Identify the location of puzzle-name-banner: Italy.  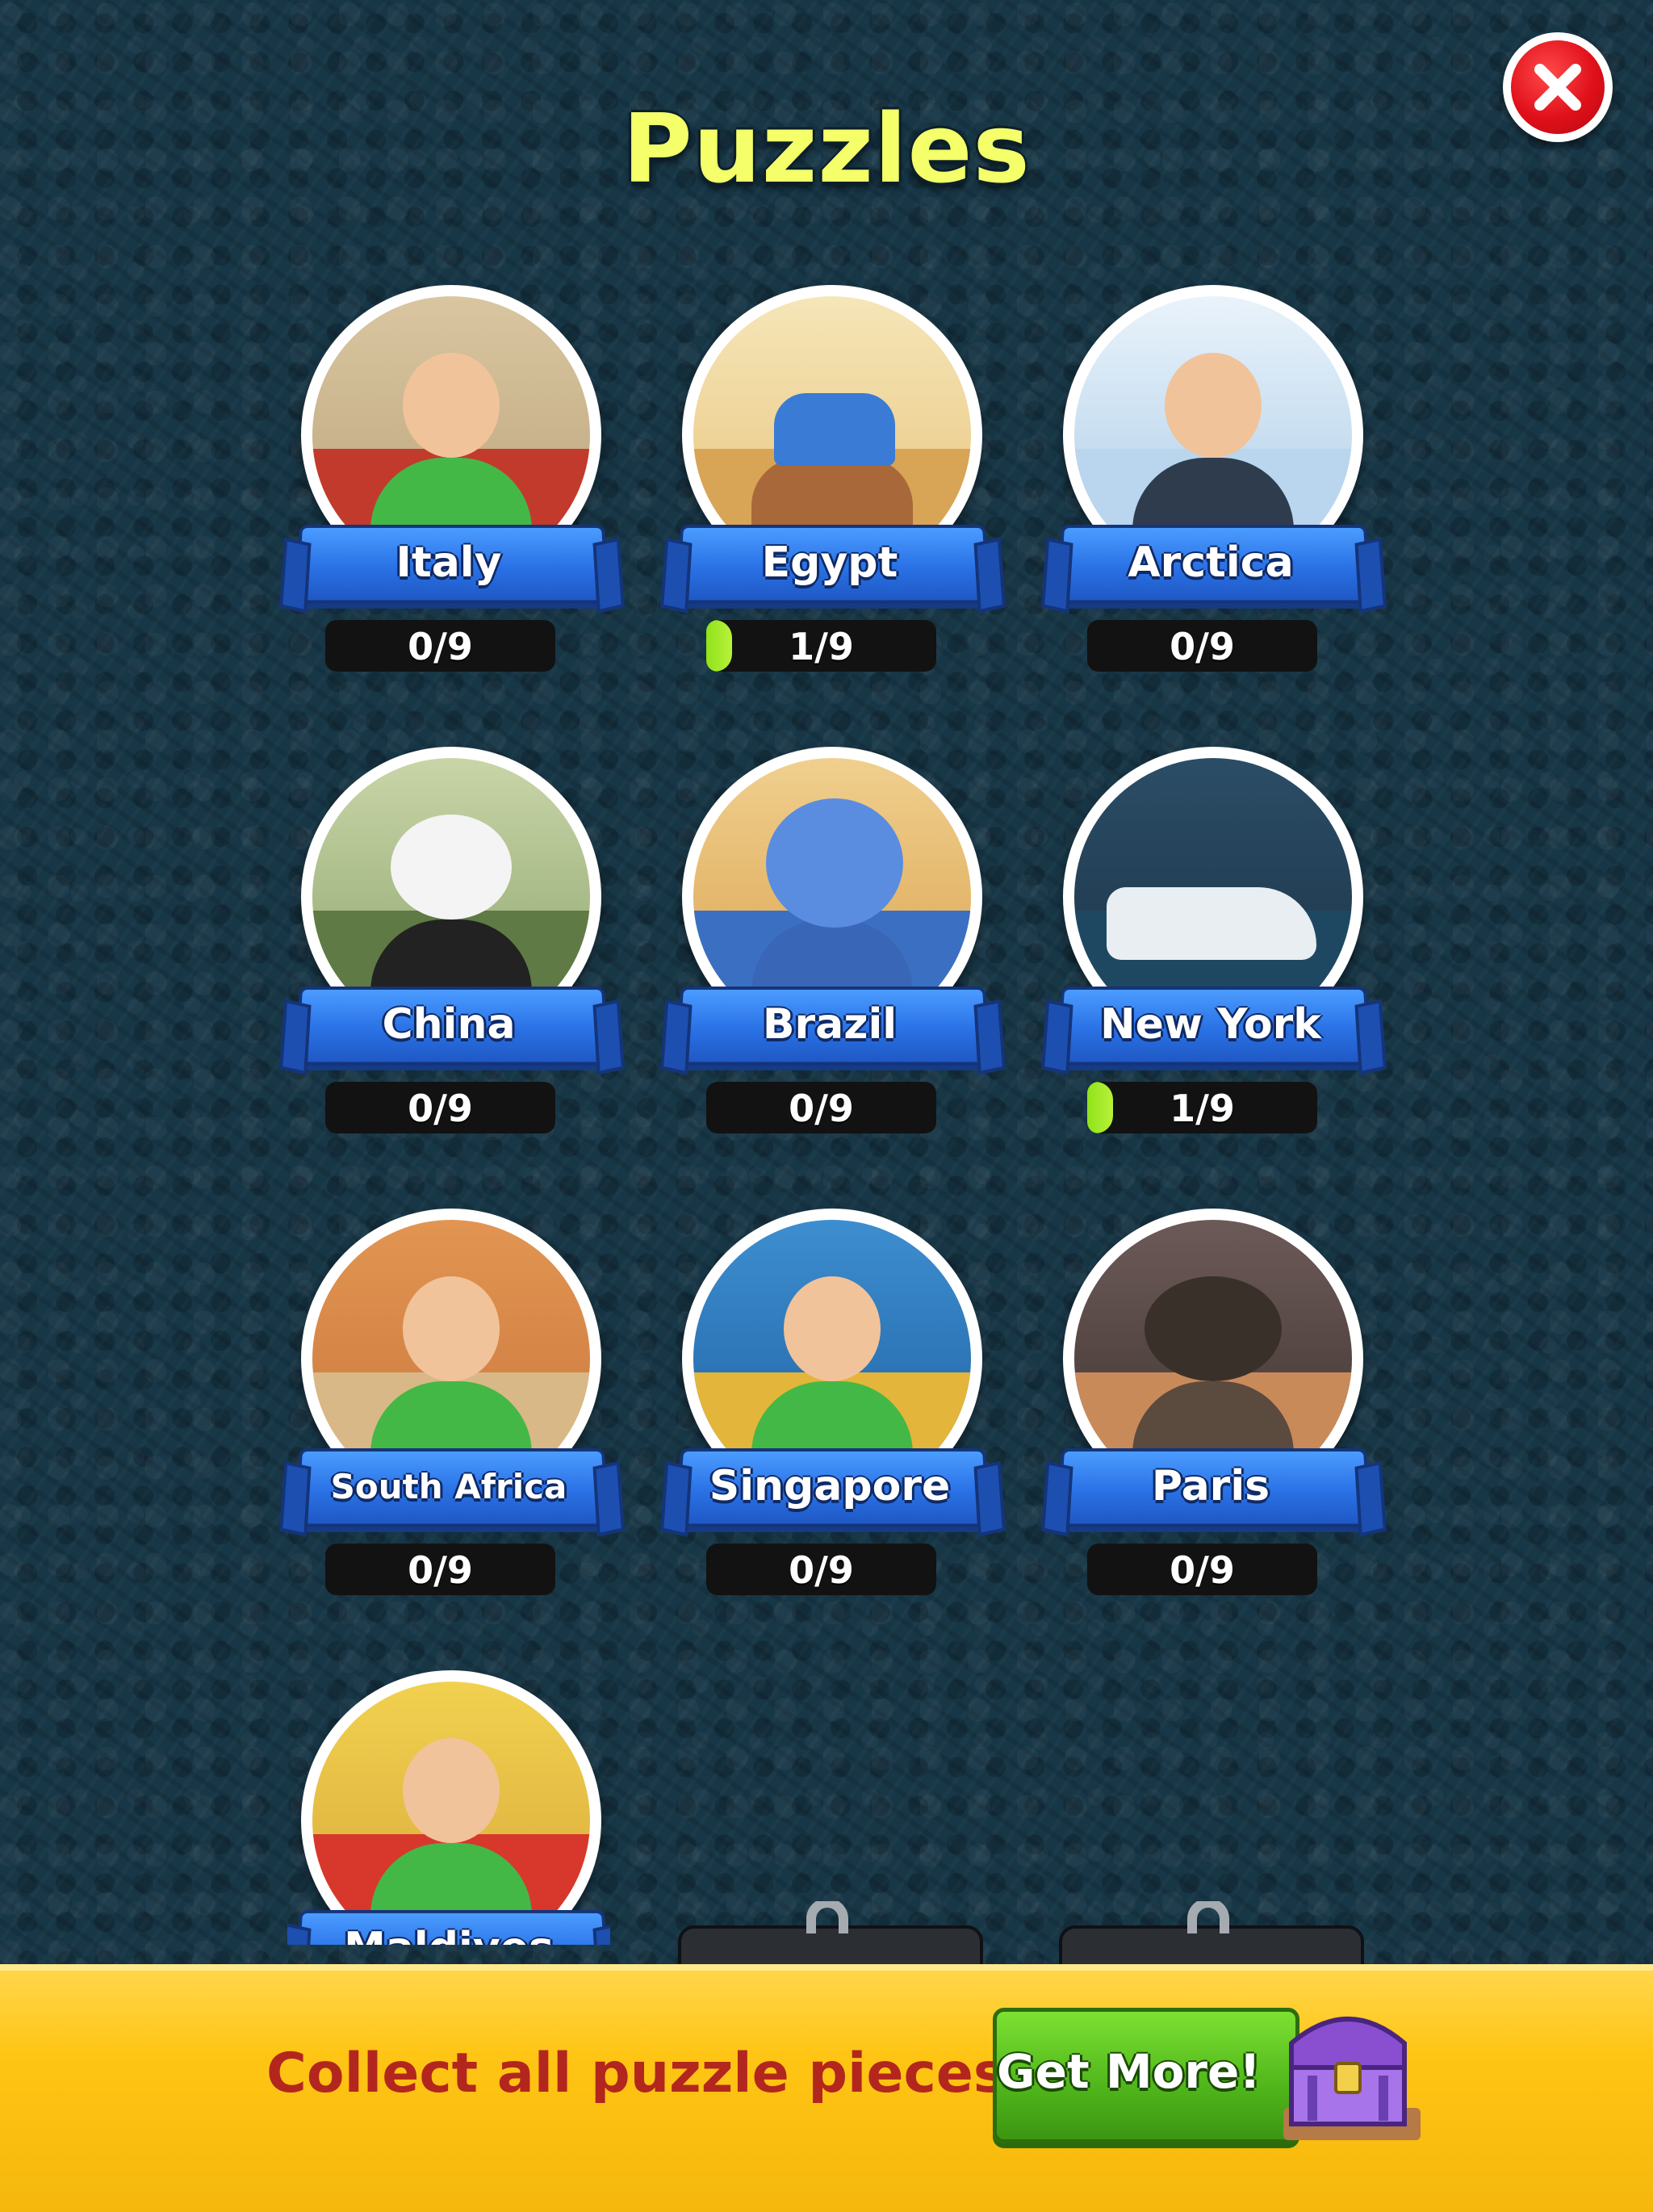
(449, 564).